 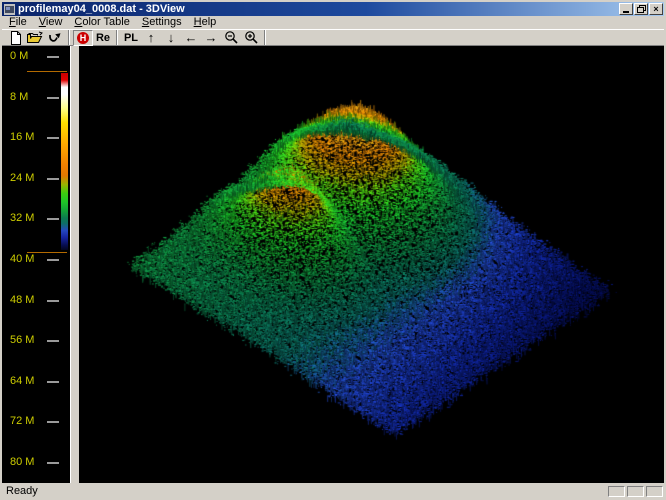 I want to click on menu-item-help: Help, so click(x=205, y=22).